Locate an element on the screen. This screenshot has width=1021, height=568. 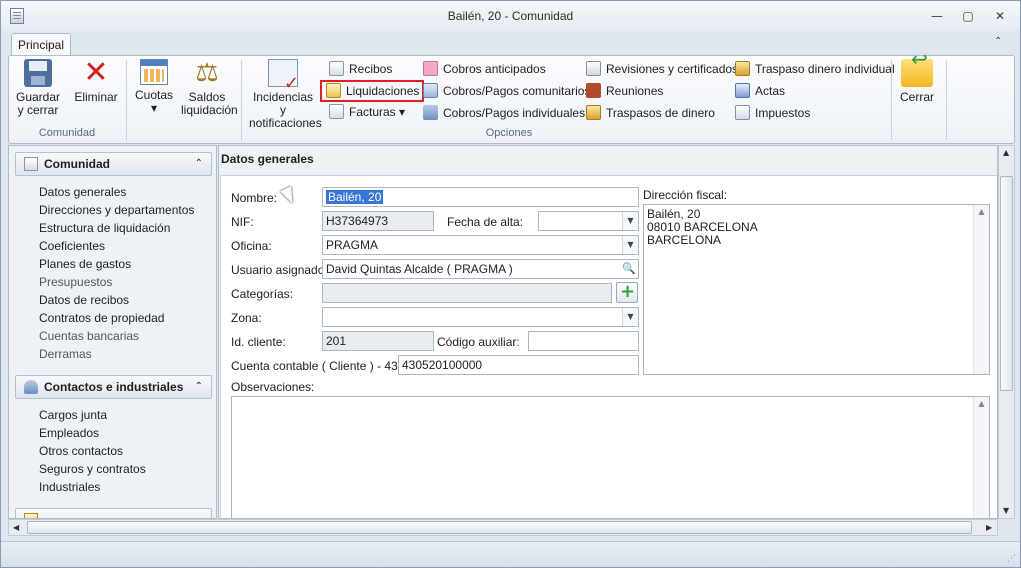
oficina-label: Oficina: is located at coordinates (251, 246).